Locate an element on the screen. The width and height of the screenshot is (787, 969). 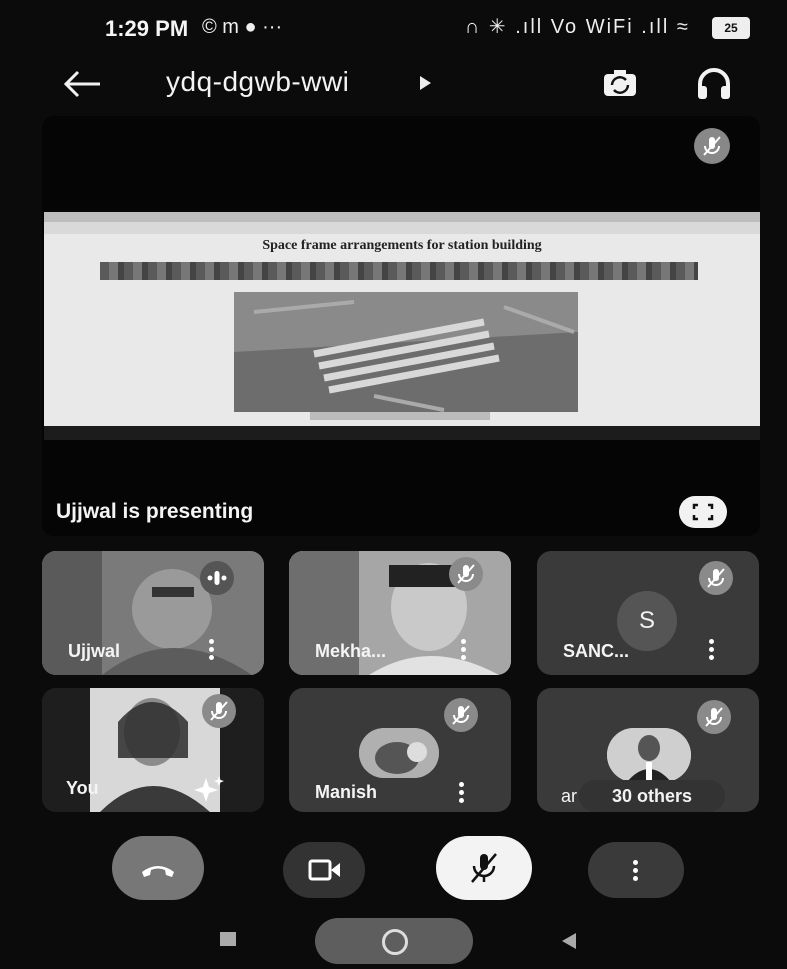
participant-tile-others: ar 30 others is located at coordinates (648, 750).